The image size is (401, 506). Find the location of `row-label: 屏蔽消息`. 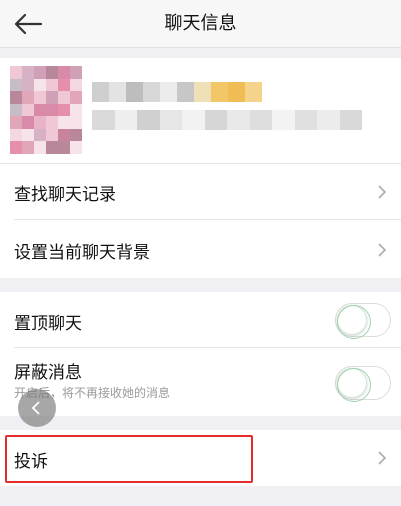

row-label: 屏蔽消息 is located at coordinates (48, 373).